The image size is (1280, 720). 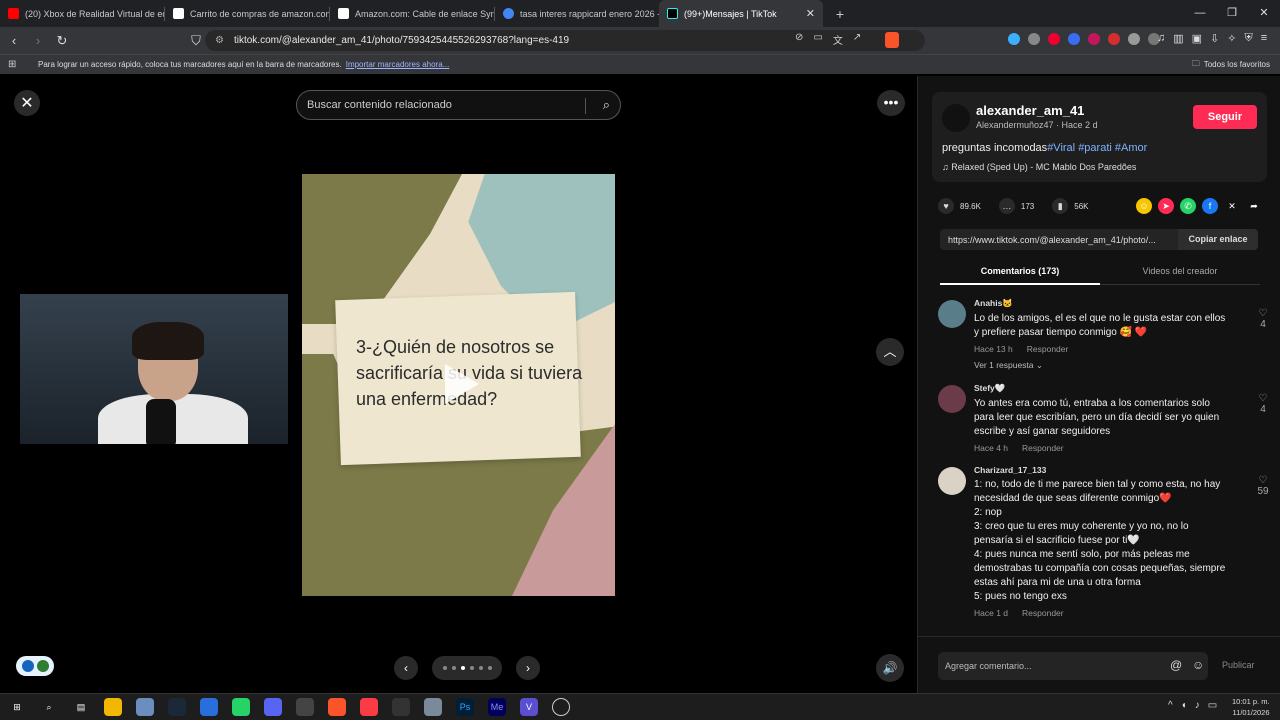 What do you see at coordinates (1197, 705) in the screenshot?
I see `microphone-icon: ♪` at bounding box center [1197, 705].